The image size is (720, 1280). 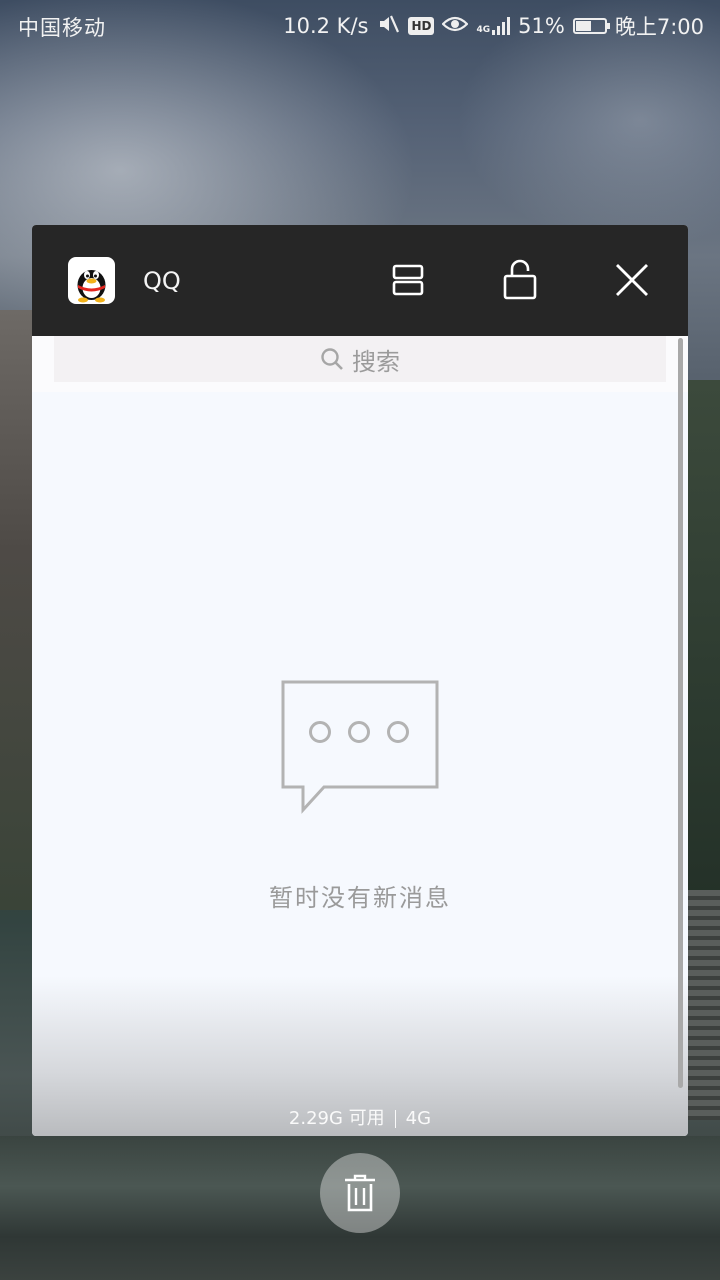 What do you see at coordinates (360, 280) in the screenshot?
I see `card-header: QQ` at bounding box center [360, 280].